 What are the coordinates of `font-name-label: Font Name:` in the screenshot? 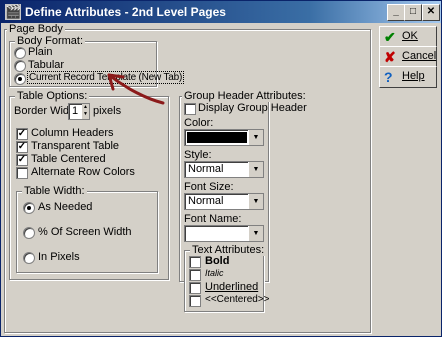 It's located at (213, 219).